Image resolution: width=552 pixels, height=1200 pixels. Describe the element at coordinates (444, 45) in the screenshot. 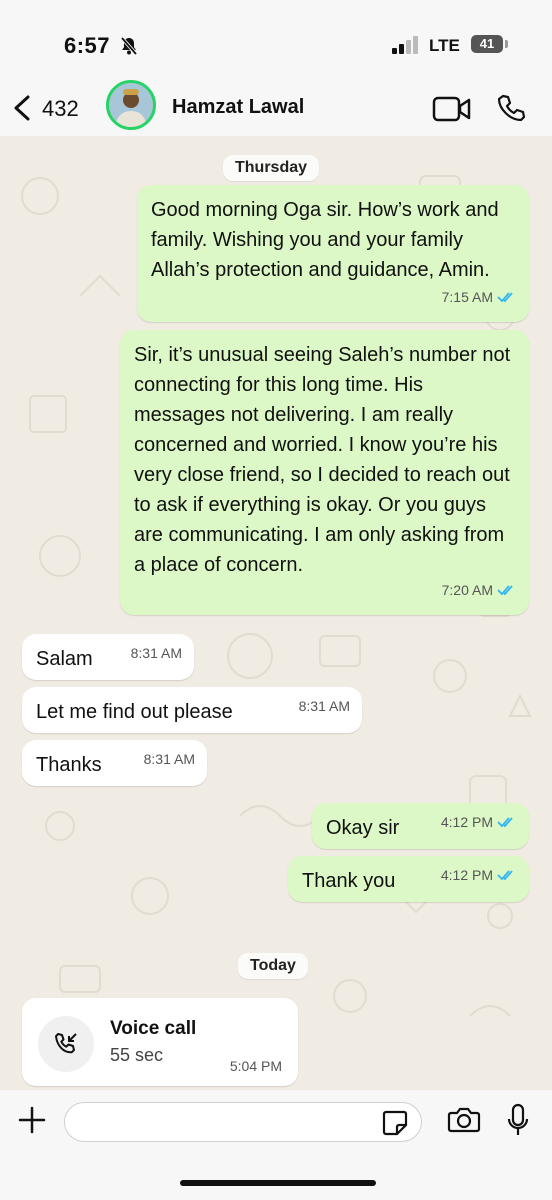

I see `network-label: LTE` at that location.